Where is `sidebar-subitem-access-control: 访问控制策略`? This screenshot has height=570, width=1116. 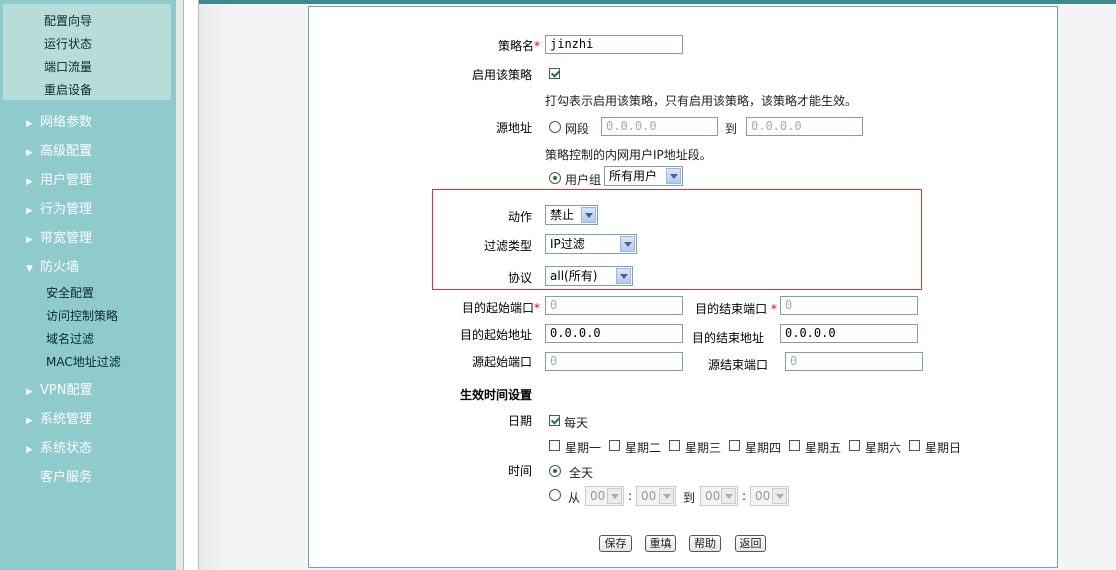 sidebar-subitem-access-control: 访问控制策略 is located at coordinates (82, 315).